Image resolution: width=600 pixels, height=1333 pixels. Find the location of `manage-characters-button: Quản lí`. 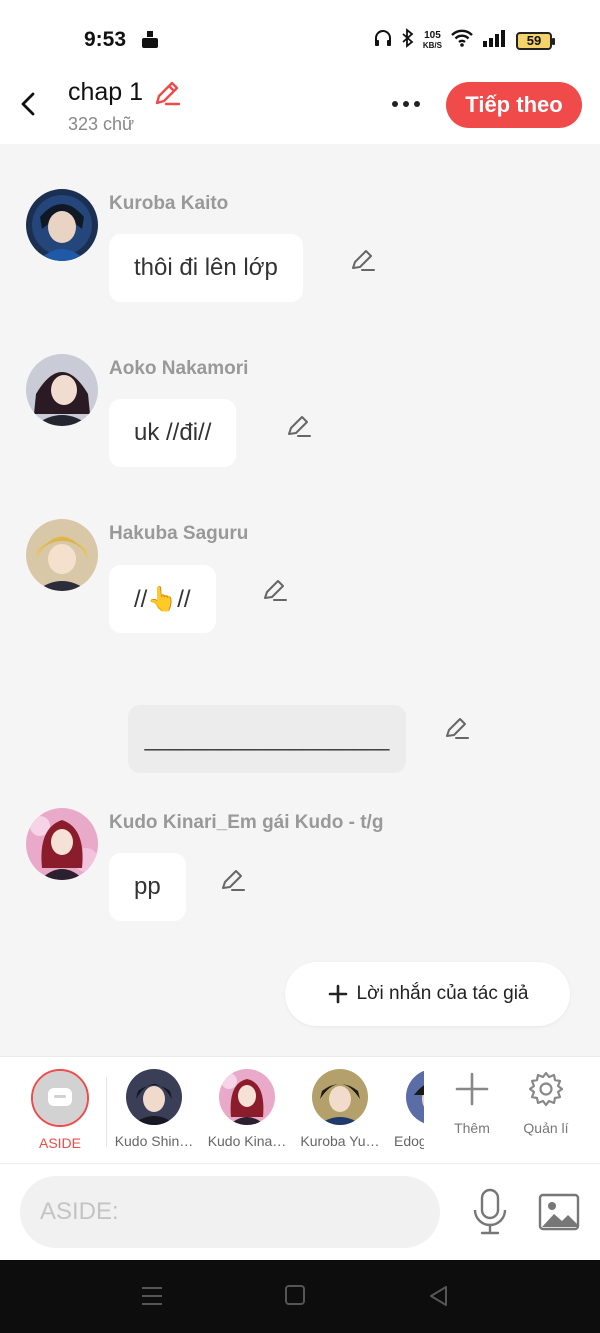

manage-characters-button: Quản lí is located at coordinates (546, 1103).